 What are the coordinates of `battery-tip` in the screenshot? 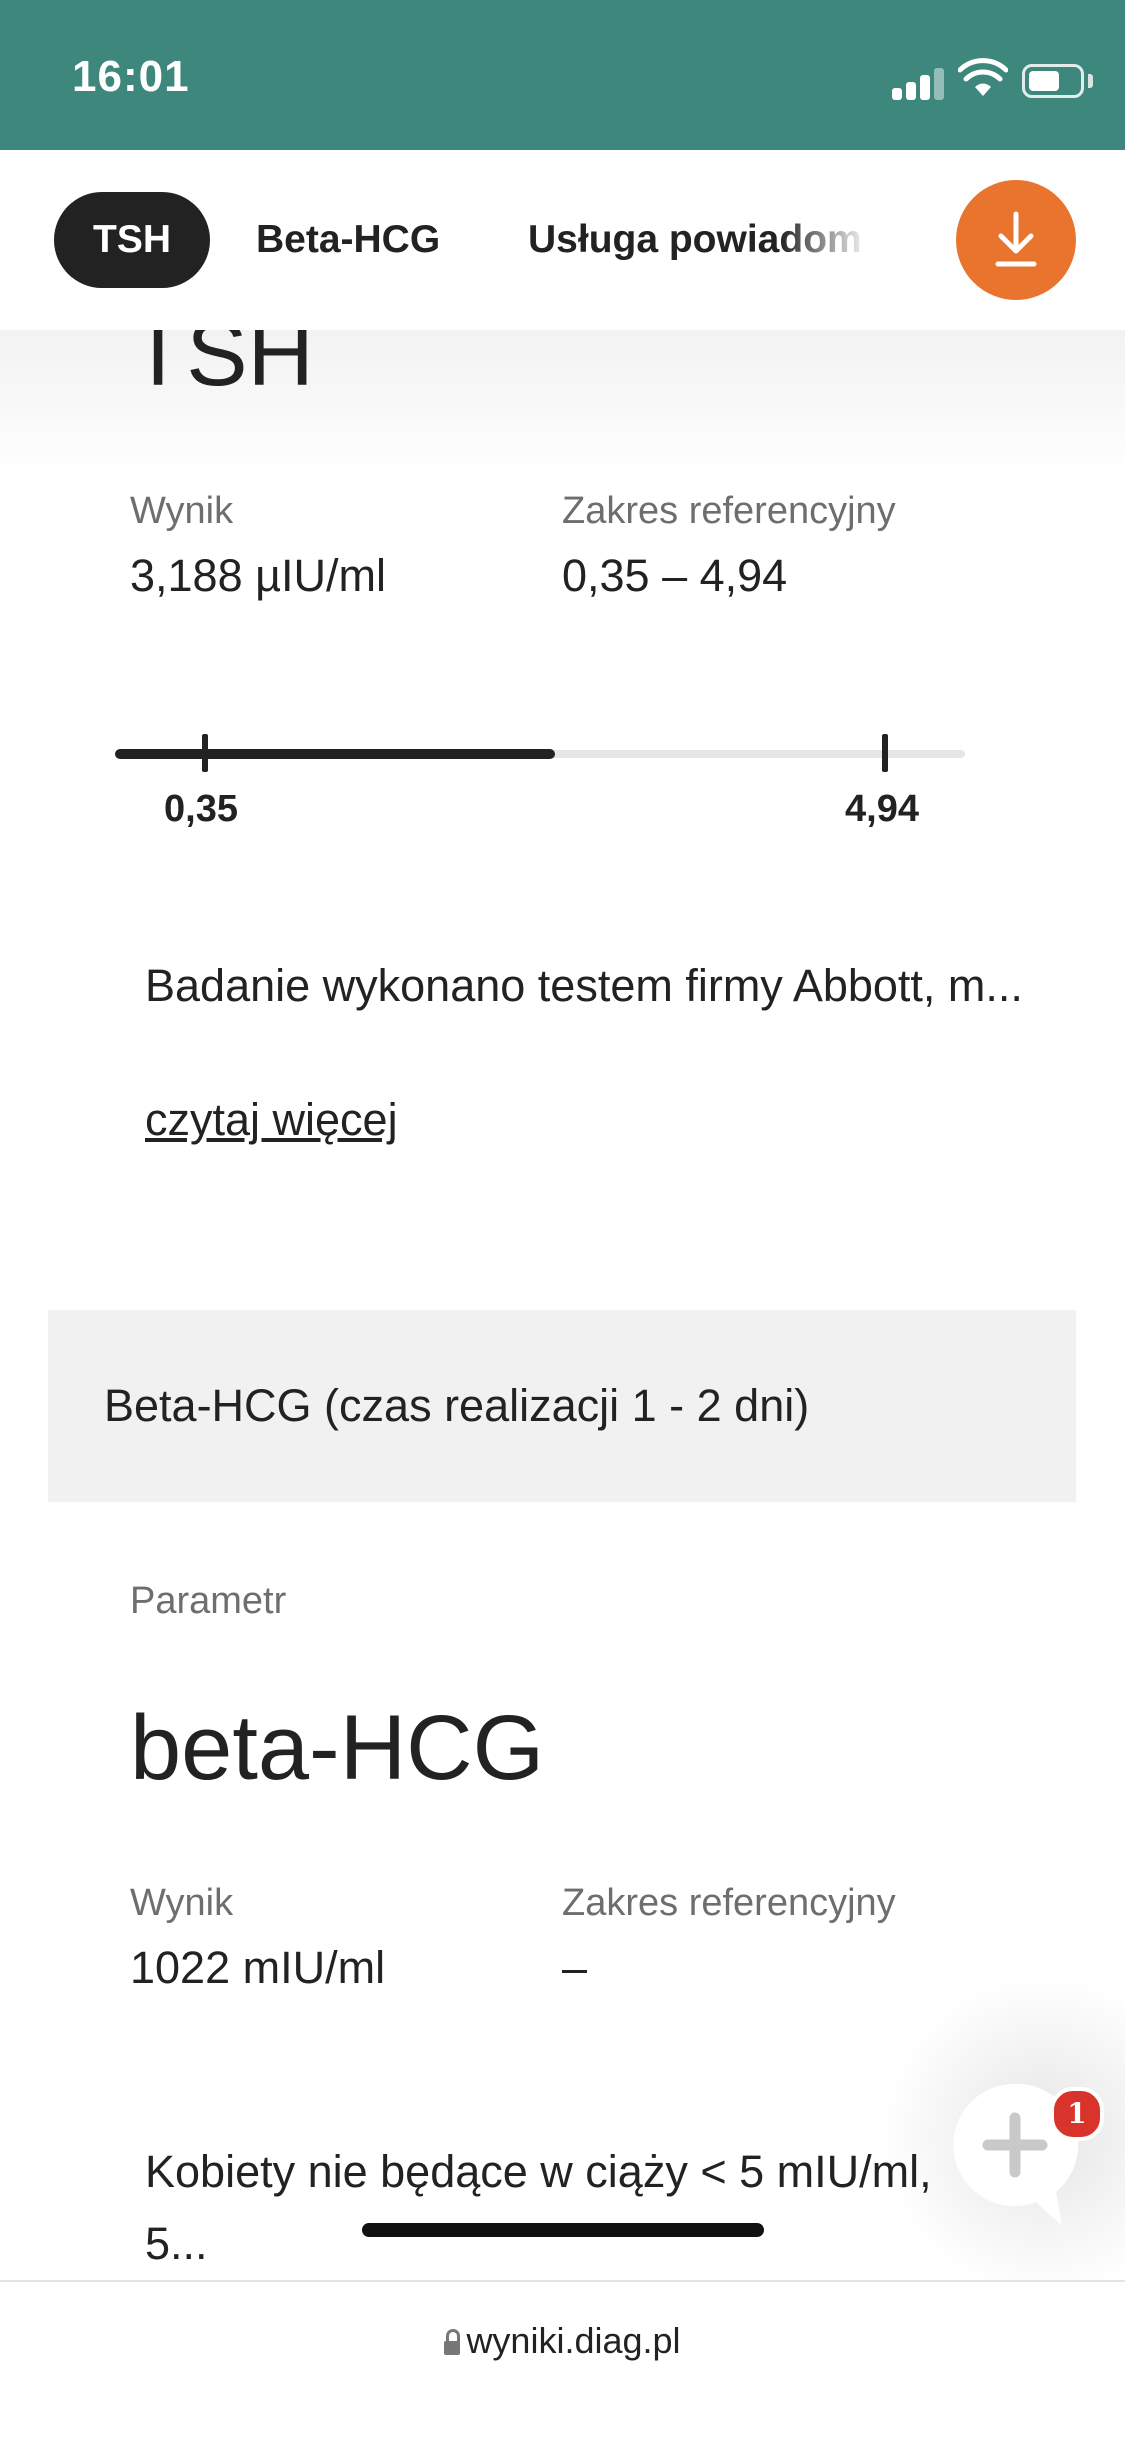 It's located at (1090, 81).